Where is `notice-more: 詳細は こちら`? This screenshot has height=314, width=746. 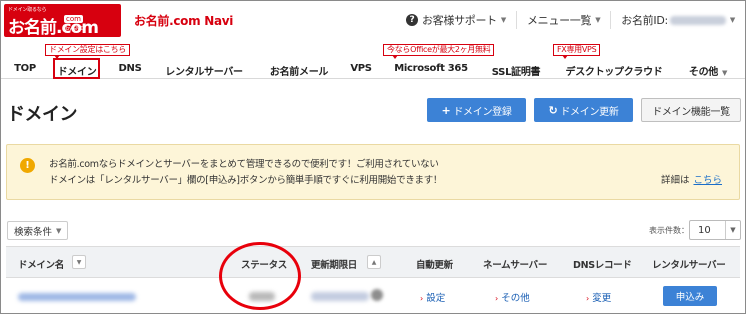
notice-more: 詳細は こちら is located at coordinates (691, 179).